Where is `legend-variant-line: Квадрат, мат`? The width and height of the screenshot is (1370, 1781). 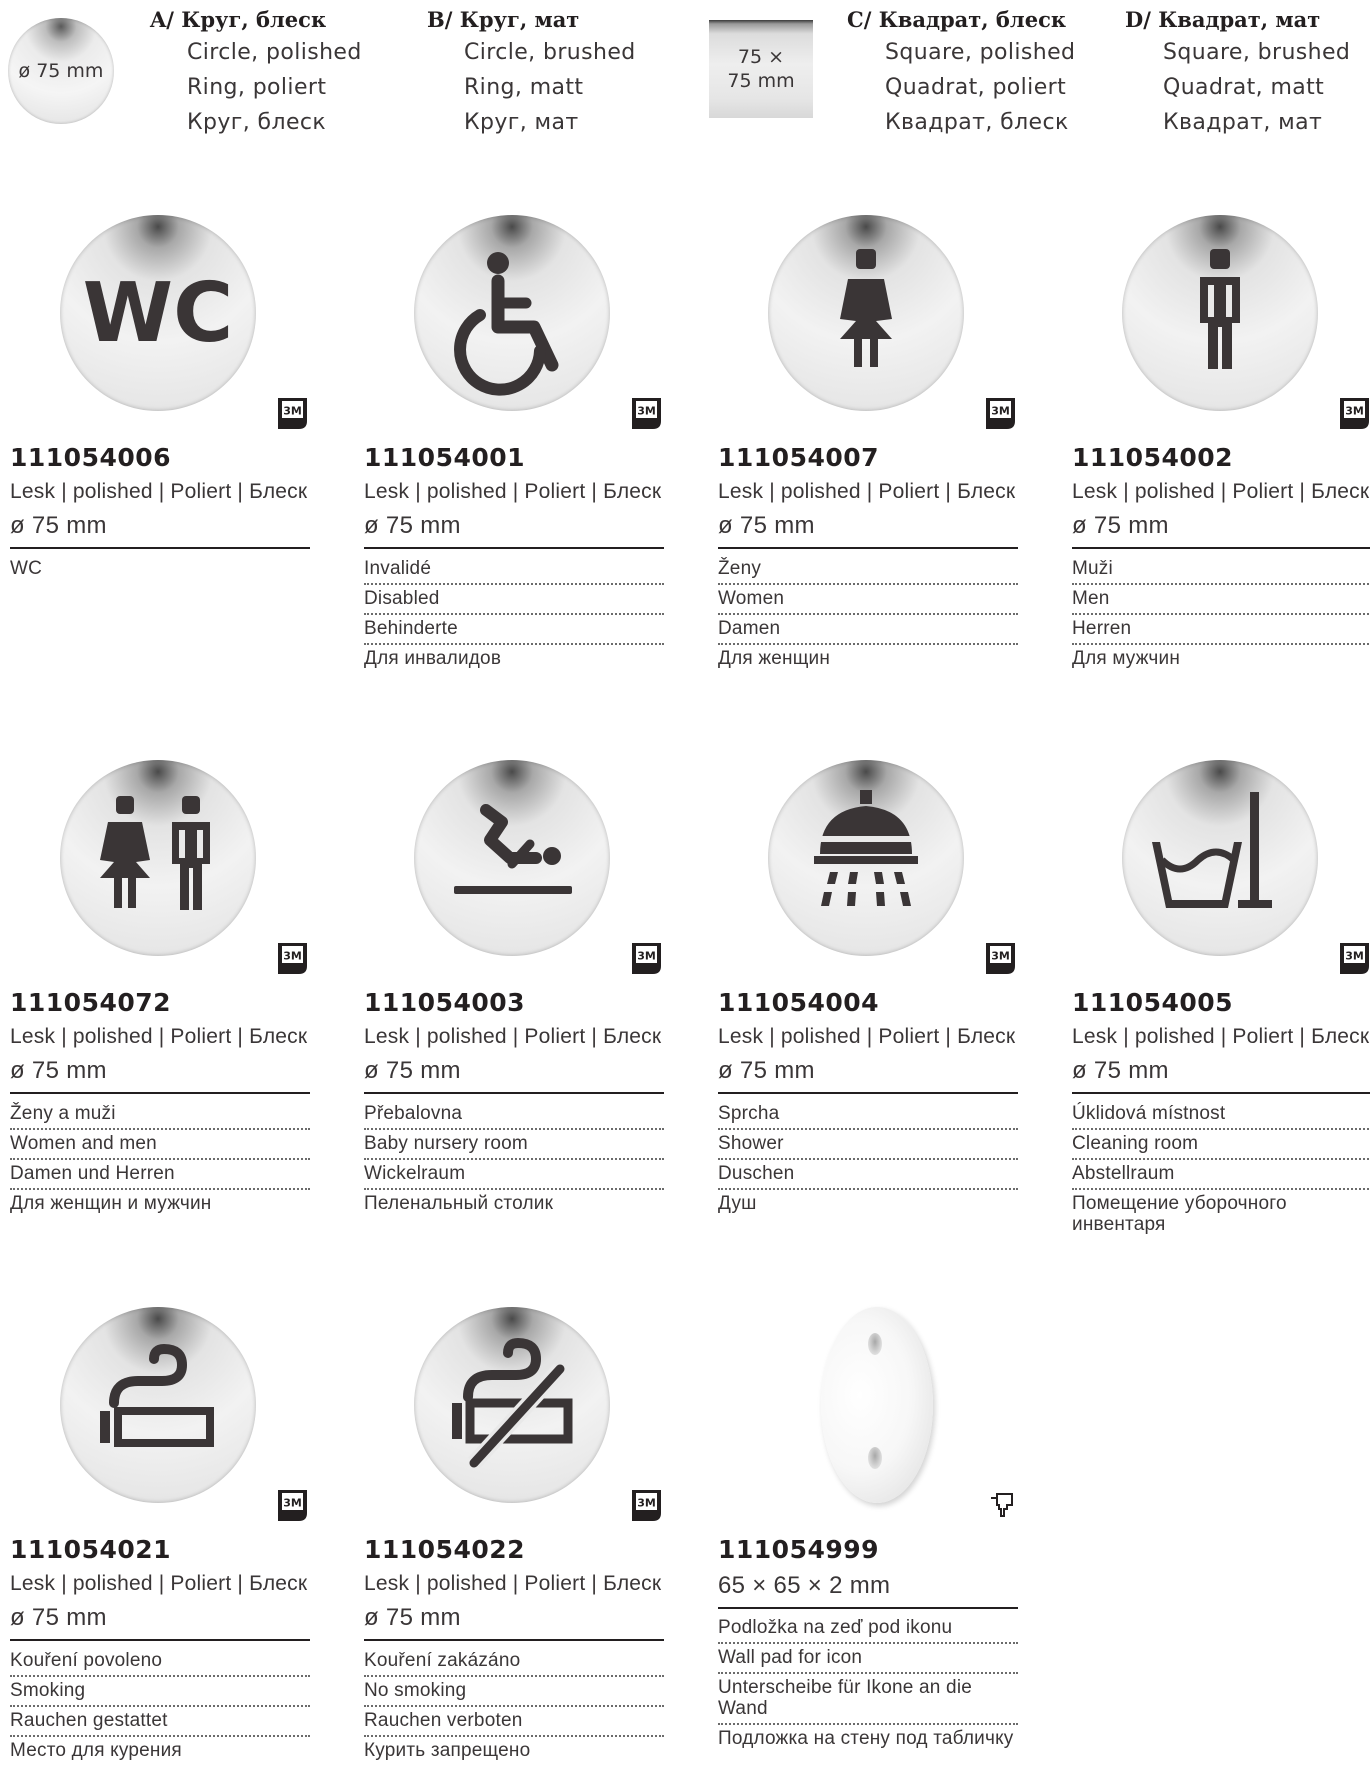 legend-variant-line: Квадрат, мат is located at coordinates (1243, 122).